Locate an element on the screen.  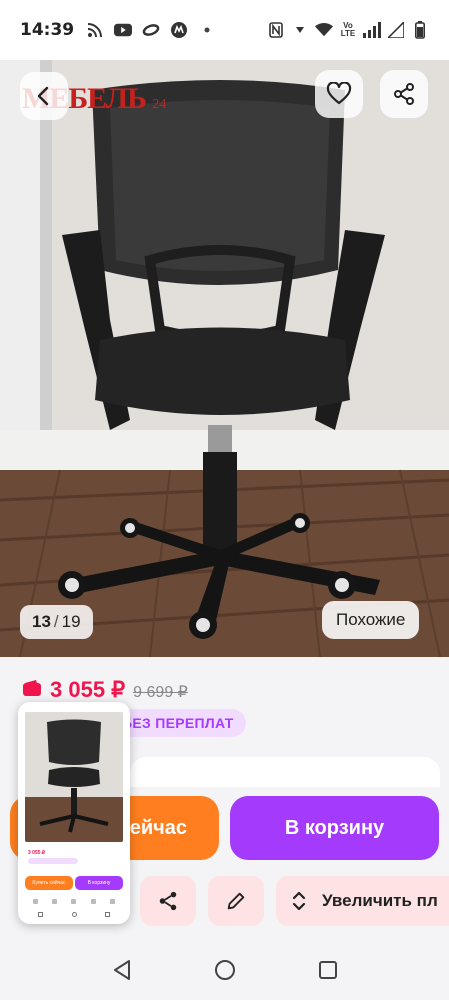
share-button is located at coordinates (404, 94).